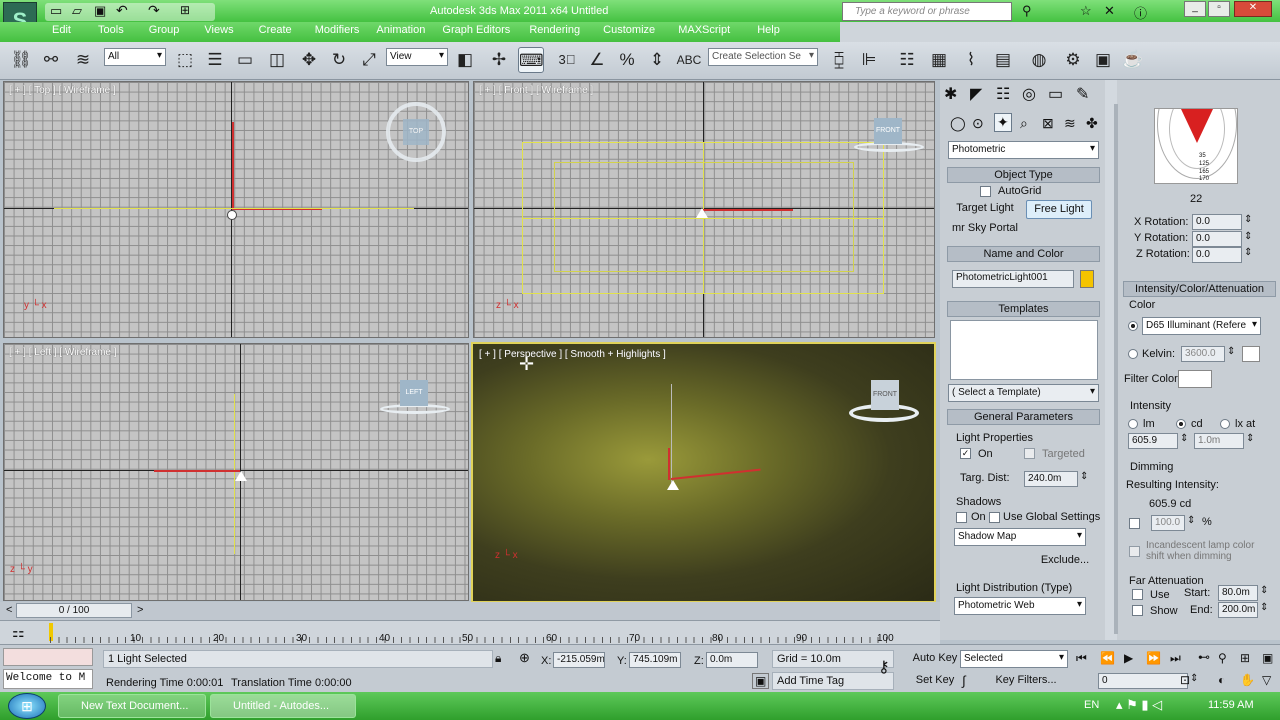  Describe the element at coordinates (1143, 681) in the screenshot. I see `current-frame-field: 0` at that location.